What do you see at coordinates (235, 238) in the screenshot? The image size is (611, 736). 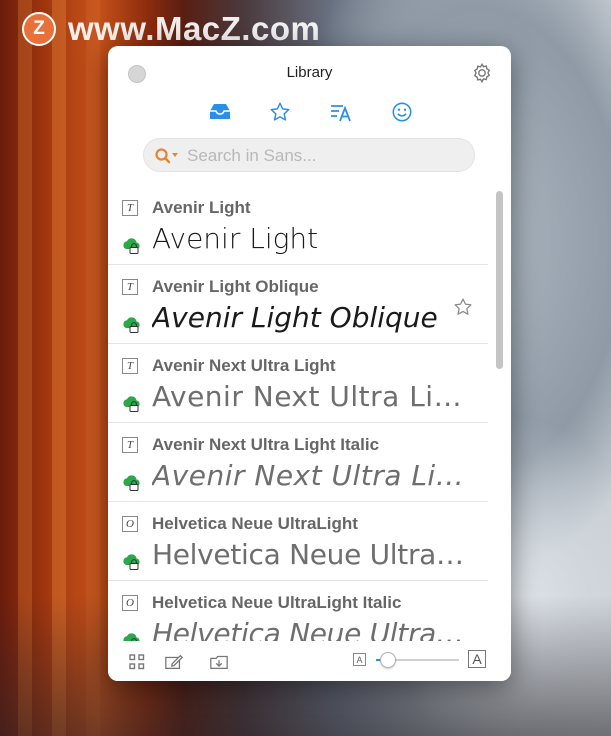 I see `font-preview: Avenir Light` at bounding box center [235, 238].